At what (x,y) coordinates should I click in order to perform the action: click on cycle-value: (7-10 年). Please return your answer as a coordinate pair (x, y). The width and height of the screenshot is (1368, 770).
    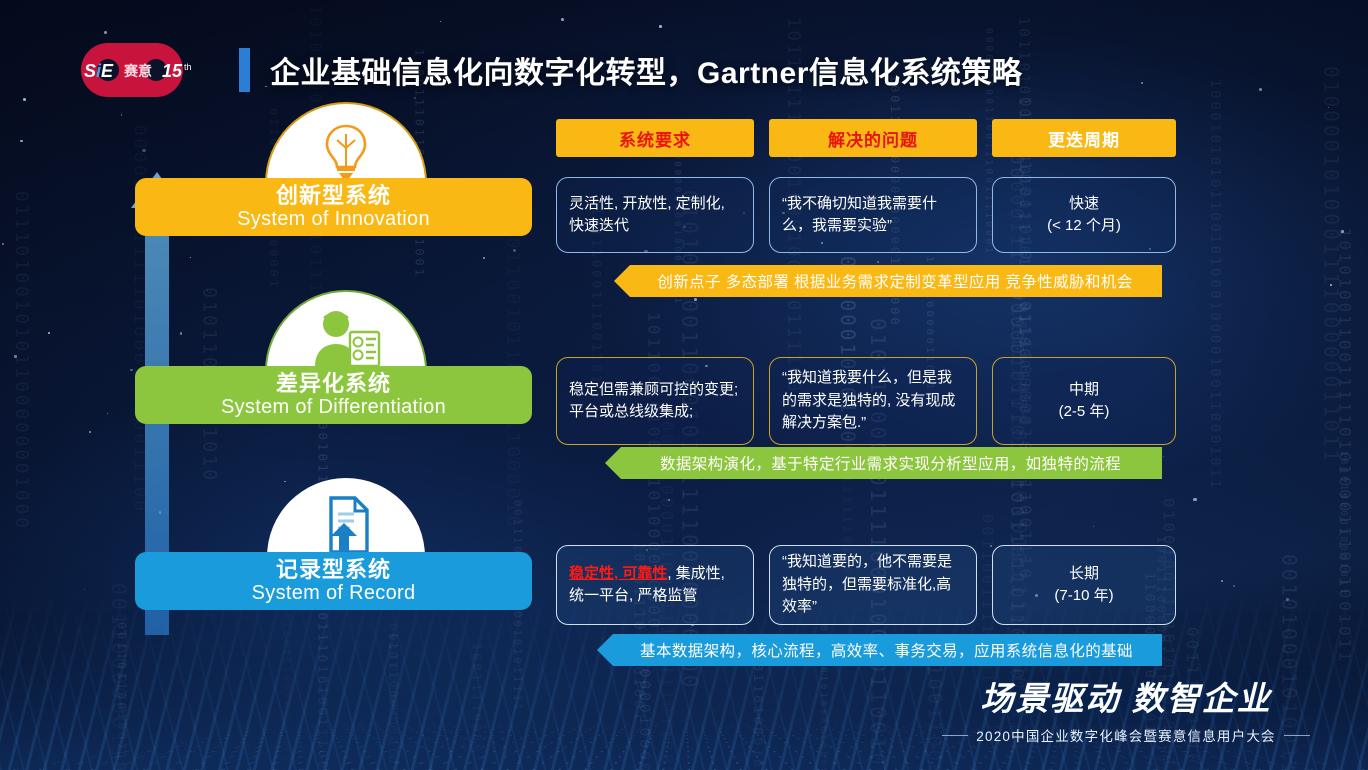
    Looking at the image, I should click on (1084, 595).